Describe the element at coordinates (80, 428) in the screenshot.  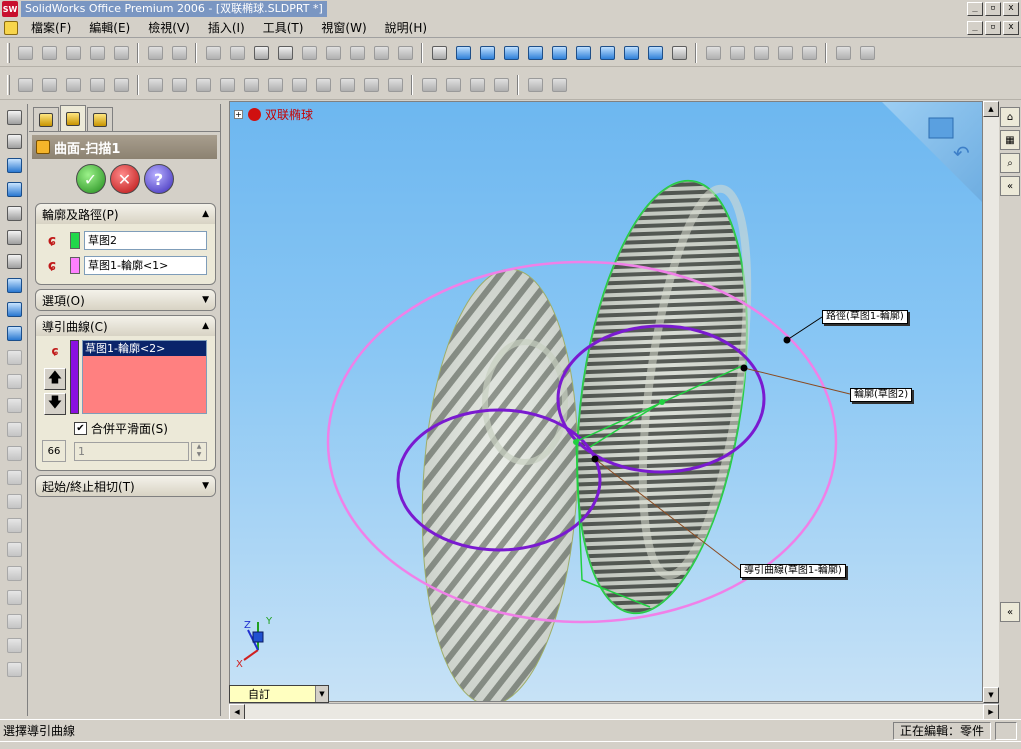
I see `merge-smooth-checkbox: ✔` at that location.